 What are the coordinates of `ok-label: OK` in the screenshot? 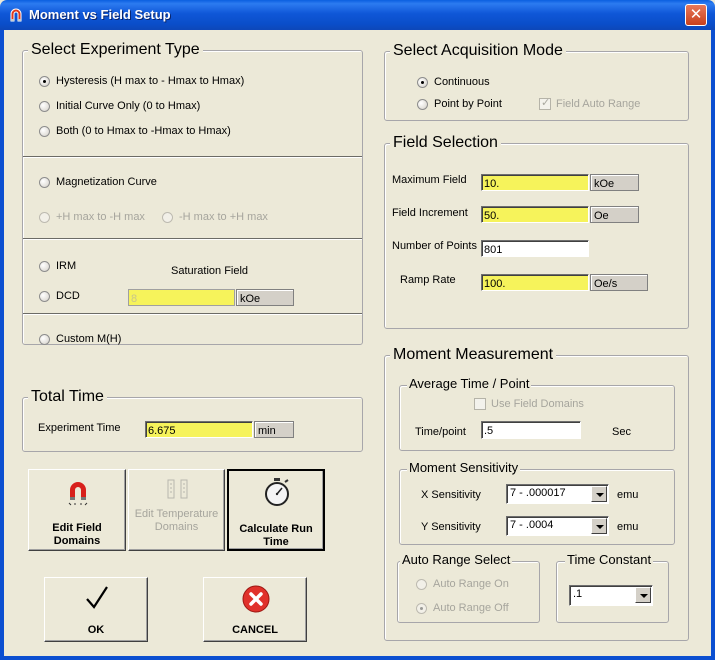 It's located at (96, 630).